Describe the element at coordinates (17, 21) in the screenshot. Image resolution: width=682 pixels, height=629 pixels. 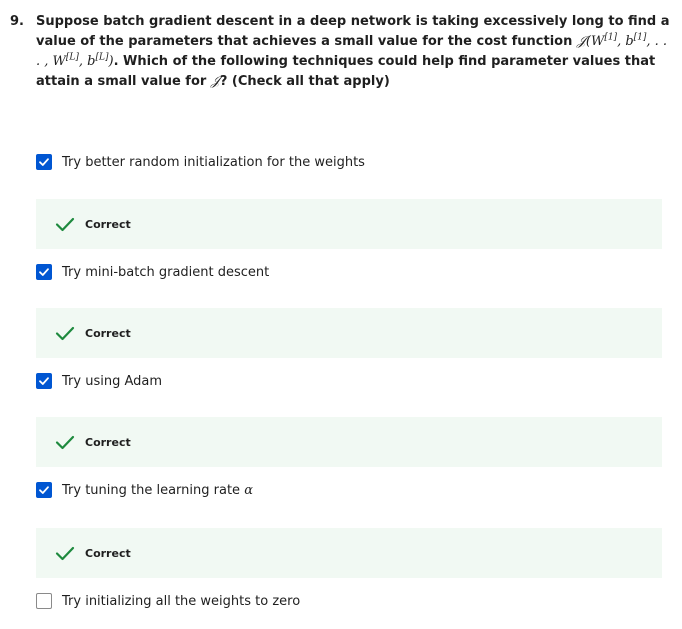
I see `question-number: 9.` at that location.